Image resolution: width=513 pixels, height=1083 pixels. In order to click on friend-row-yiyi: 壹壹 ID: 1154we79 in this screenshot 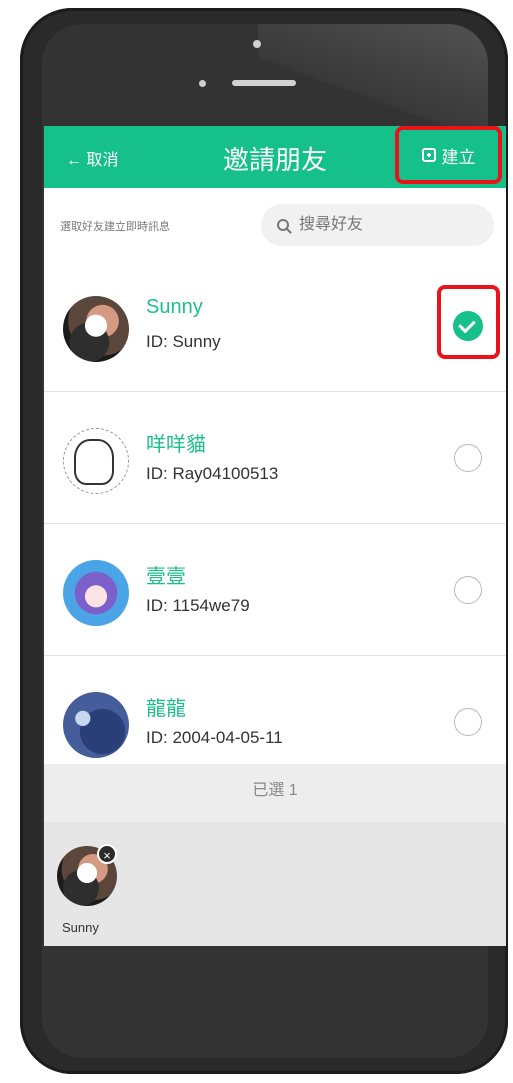, I will do `click(275, 590)`.